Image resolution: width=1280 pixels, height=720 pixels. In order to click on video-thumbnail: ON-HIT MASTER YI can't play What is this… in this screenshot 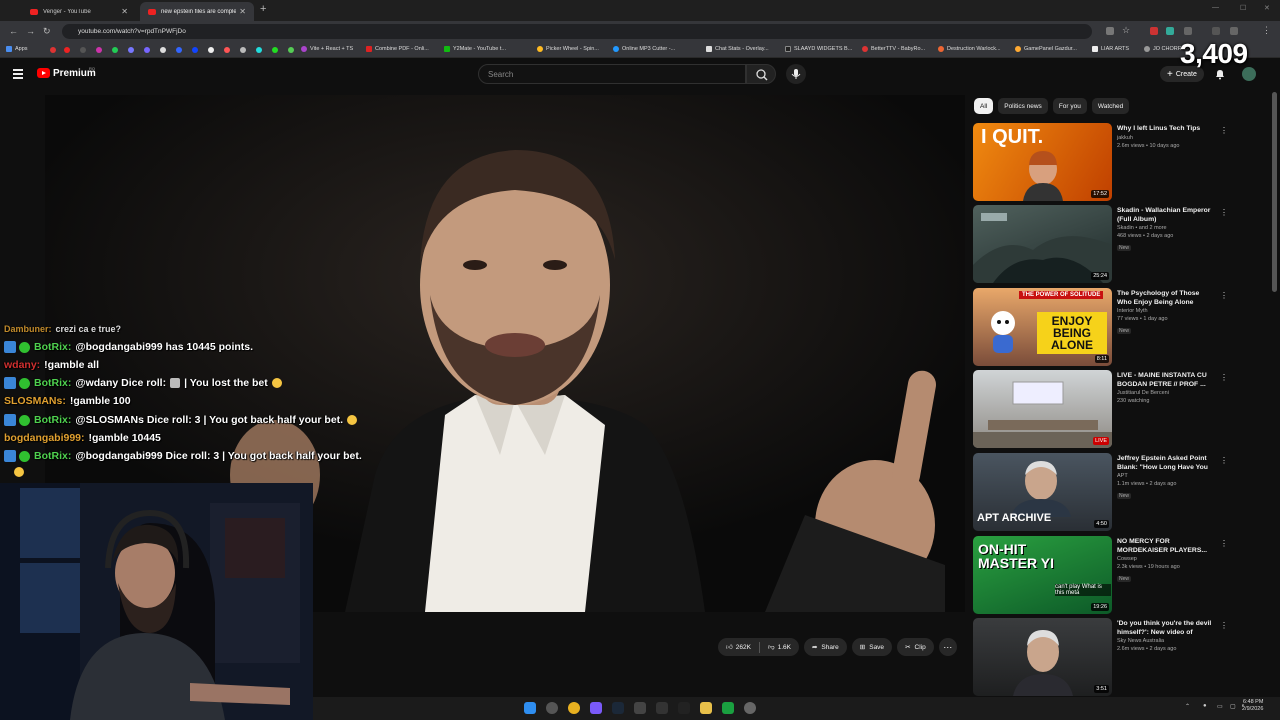, I will do `click(1042, 575)`.